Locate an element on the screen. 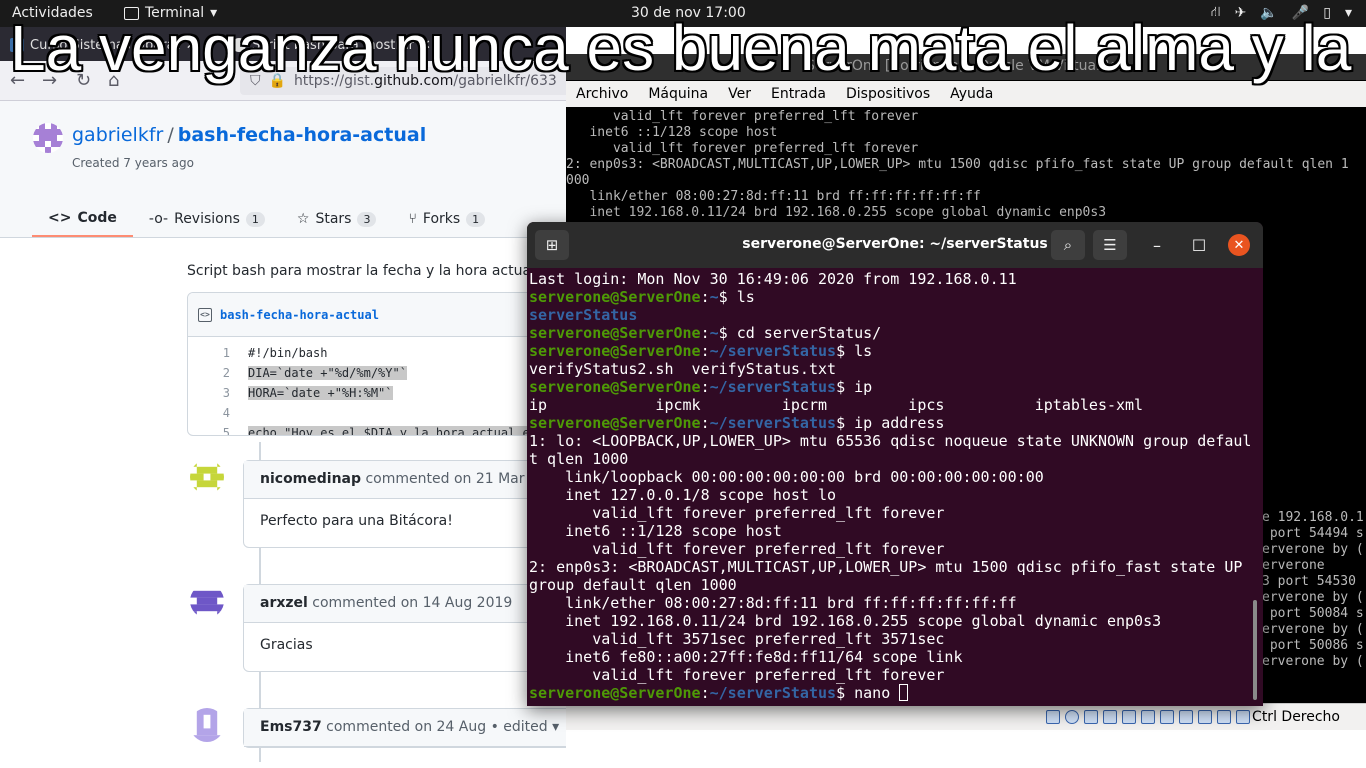 The height and width of the screenshot is (768, 1366). network-adapter-icon is located at coordinates (1110, 717).